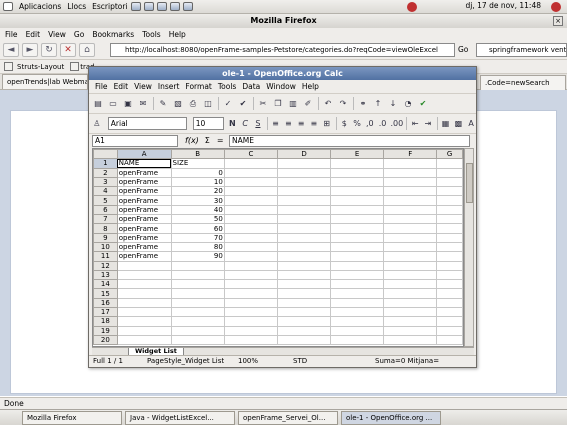 Image resolution: width=567 pixels, height=425 pixels. What do you see at coordinates (197, 191) in the screenshot?
I see `cell: 20` at bounding box center [197, 191].